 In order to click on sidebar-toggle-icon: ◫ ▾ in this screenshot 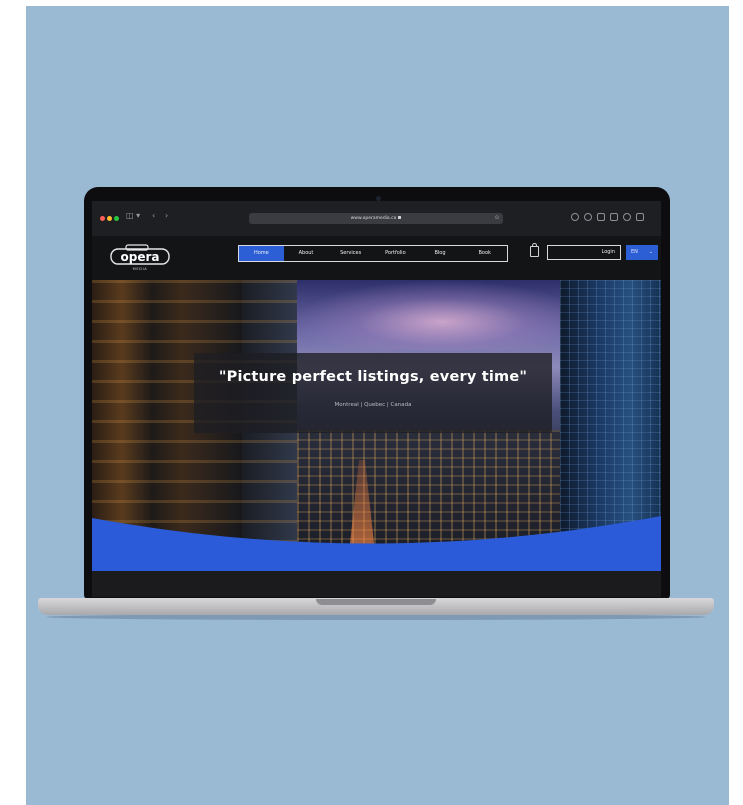, I will do `click(133, 216)`.